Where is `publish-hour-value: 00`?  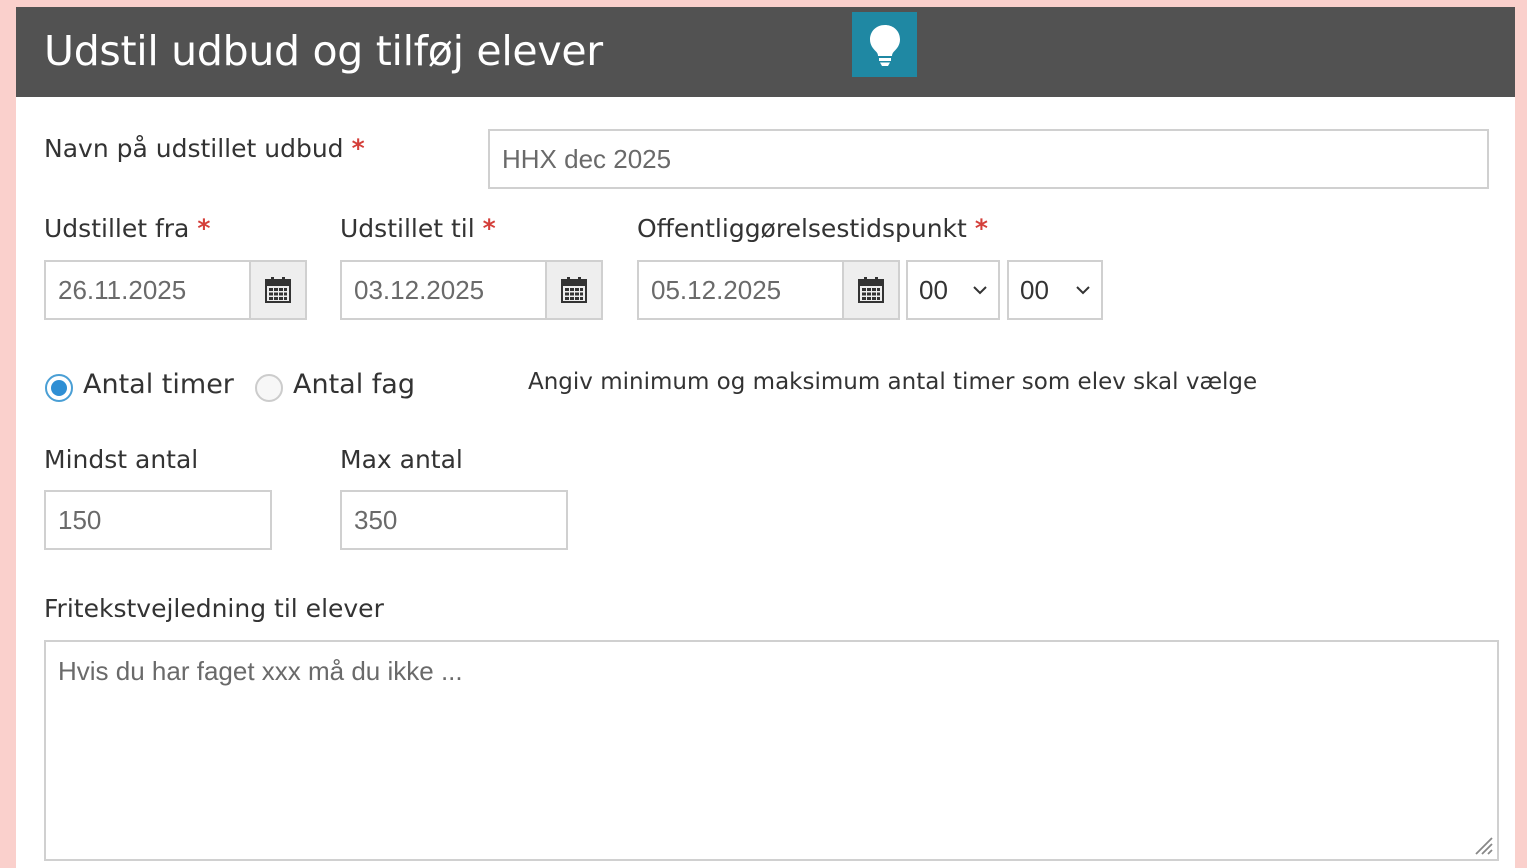
publish-hour-value: 00 is located at coordinates (933, 289).